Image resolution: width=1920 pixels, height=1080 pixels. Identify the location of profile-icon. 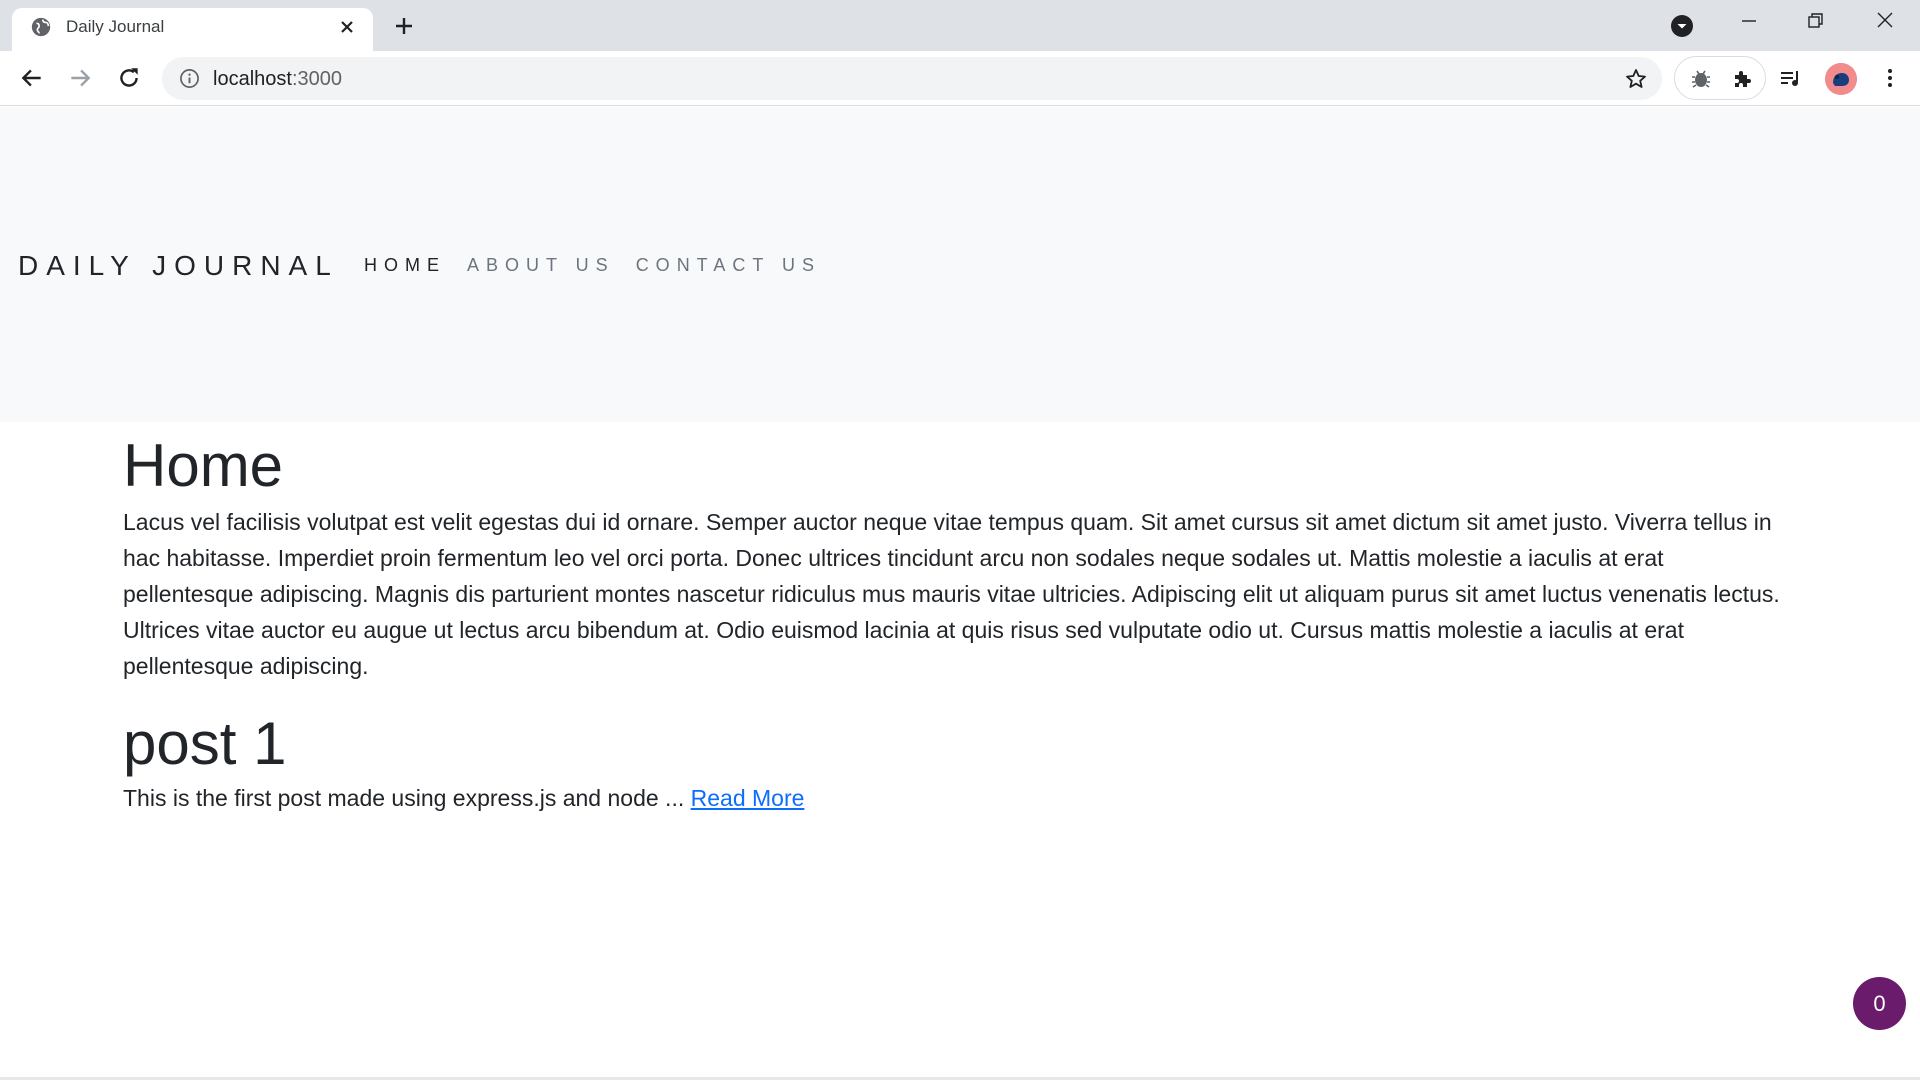
(1841, 79).